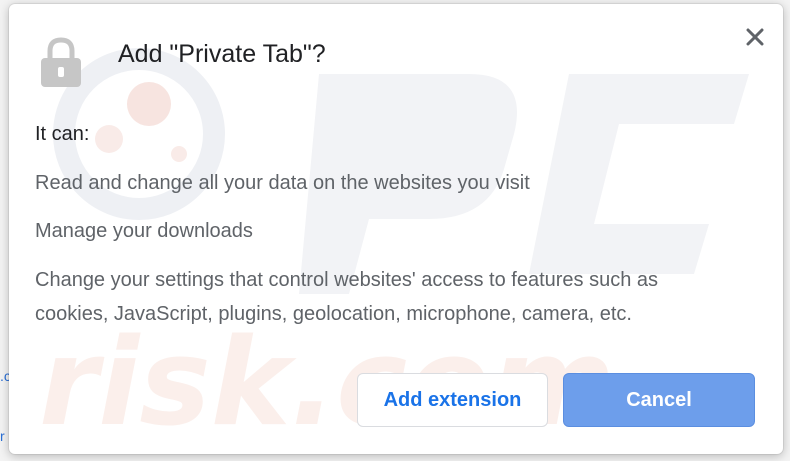  What do you see at coordinates (659, 400) in the screenshot?
I see `cancel-button: Cancel` at bounding box center [659, 400].